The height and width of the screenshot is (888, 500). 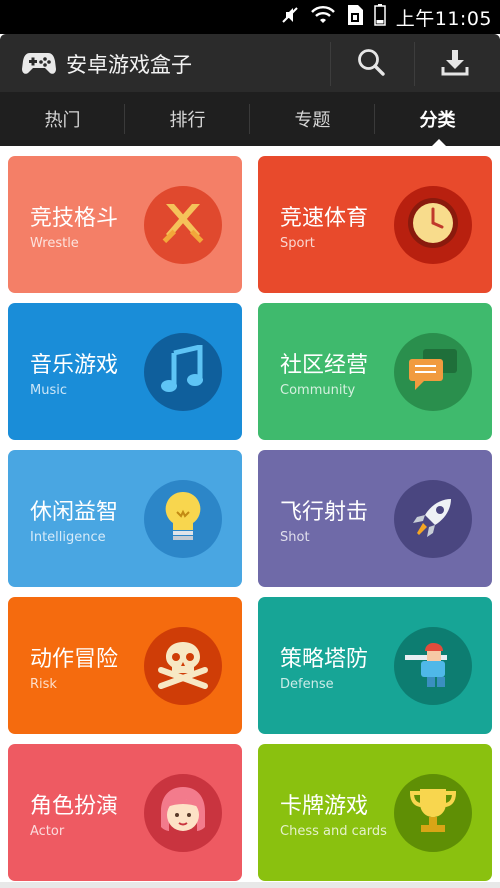 I want to click on search-button, so click(x=371, y=64).